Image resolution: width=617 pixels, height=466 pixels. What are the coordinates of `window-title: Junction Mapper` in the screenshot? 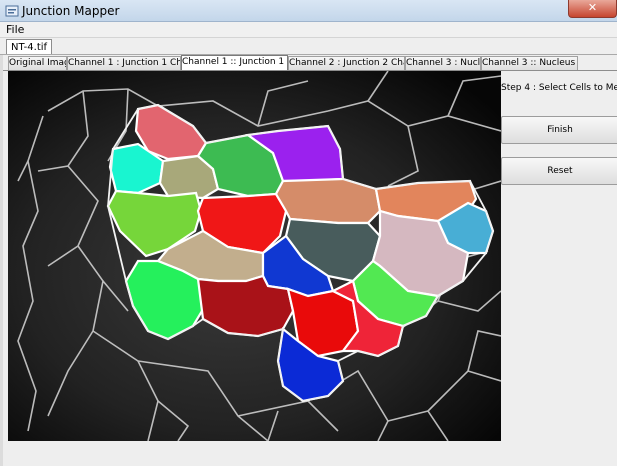 It's located at (71, 11).